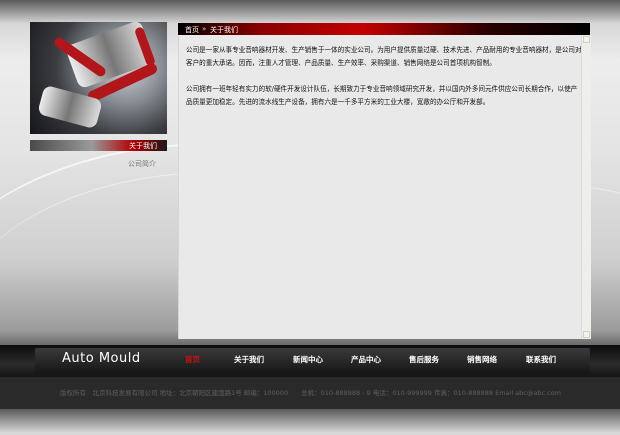 The height and width of the screenshot is (435, 620). Describe the element at coordinates (192, 359) in the screenshot. I see `nav-home: 首页` at that location.